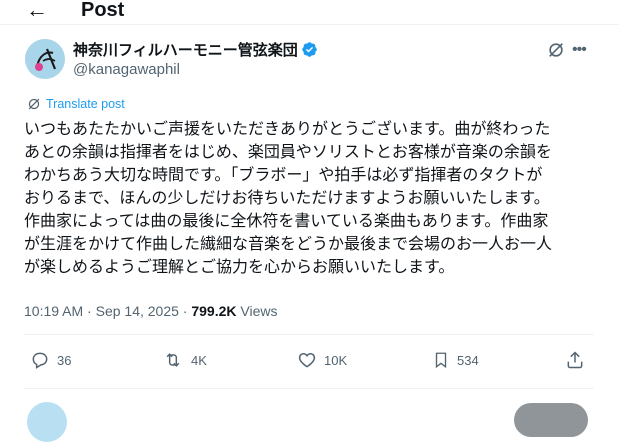  I want to click on post-line: わかちあう大切な時間です。「ブラボー」や拍手は必ず指揮者のタクトが, so click(283, 175).